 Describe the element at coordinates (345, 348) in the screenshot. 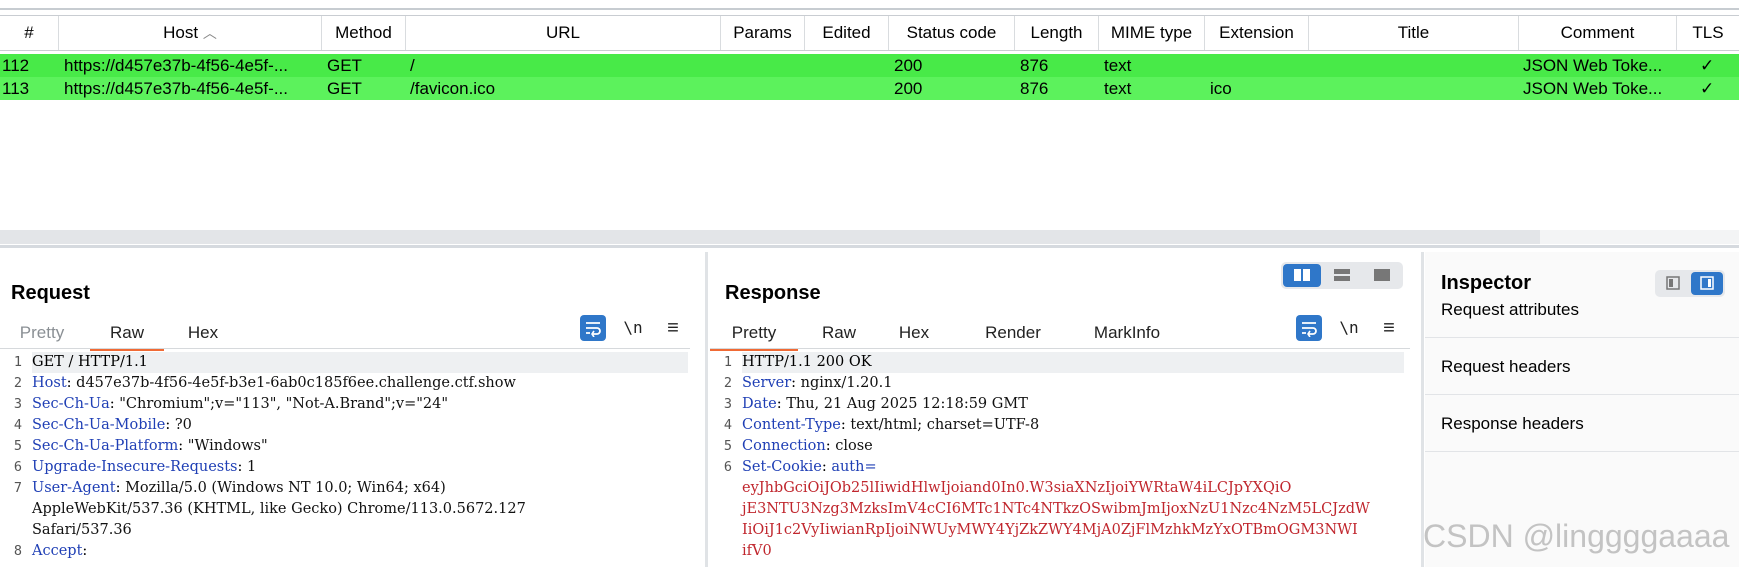

I see `tab-underline` at that location.